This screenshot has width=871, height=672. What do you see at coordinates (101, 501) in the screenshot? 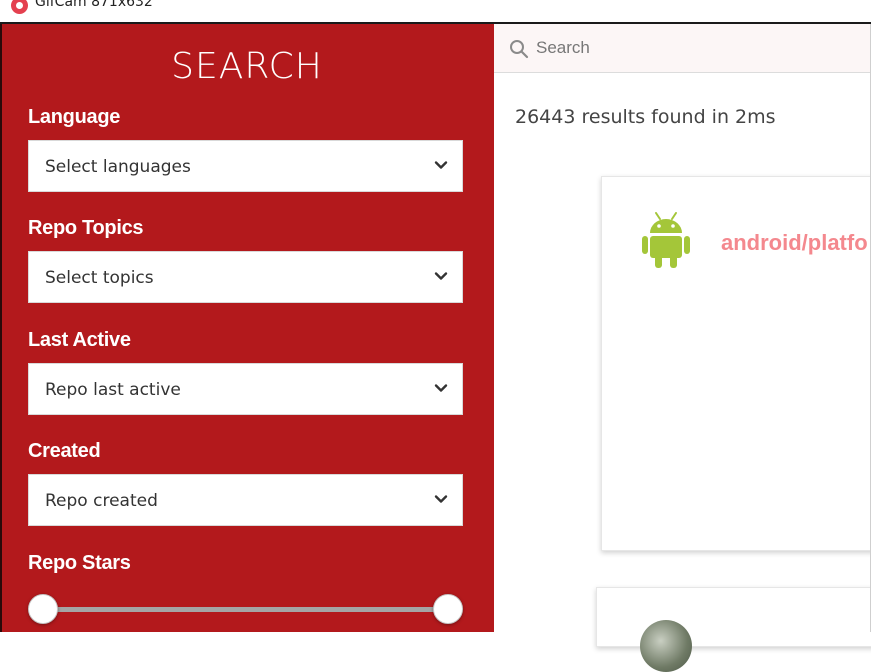
I see `created-select-placeholder: Repo created` at bounding box center [101, 501].